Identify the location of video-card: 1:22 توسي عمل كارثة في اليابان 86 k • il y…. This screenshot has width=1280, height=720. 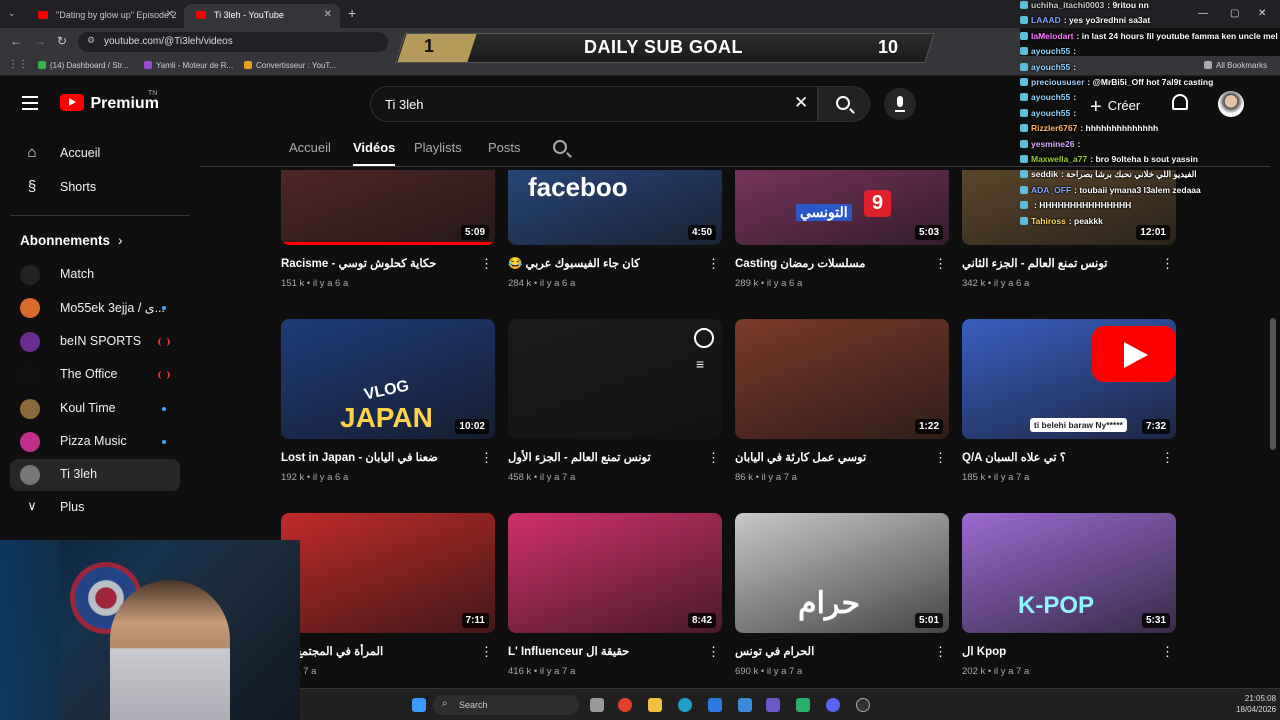
(842, 409).